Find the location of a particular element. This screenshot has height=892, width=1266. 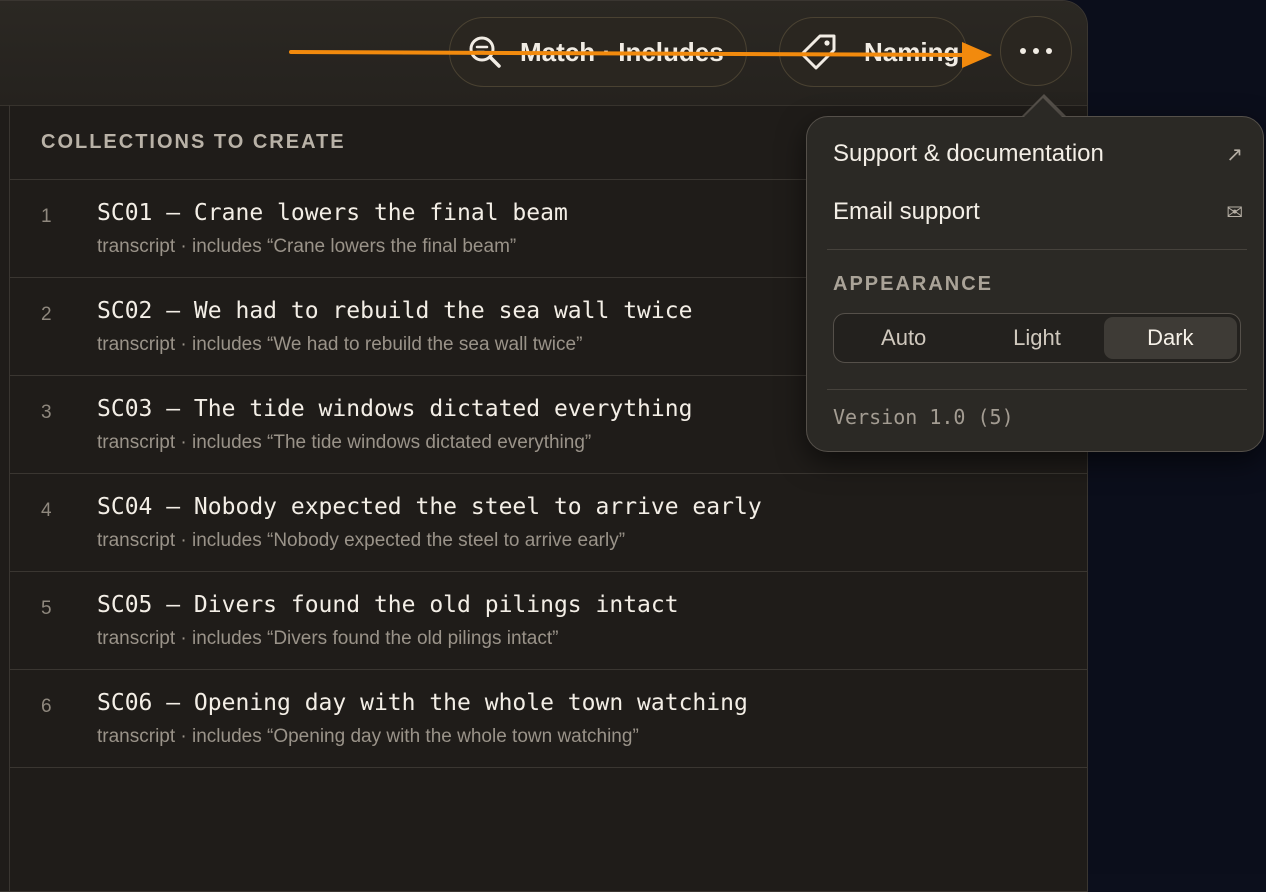

appearance-option-light: Light is located at coordinates (1036, 338).